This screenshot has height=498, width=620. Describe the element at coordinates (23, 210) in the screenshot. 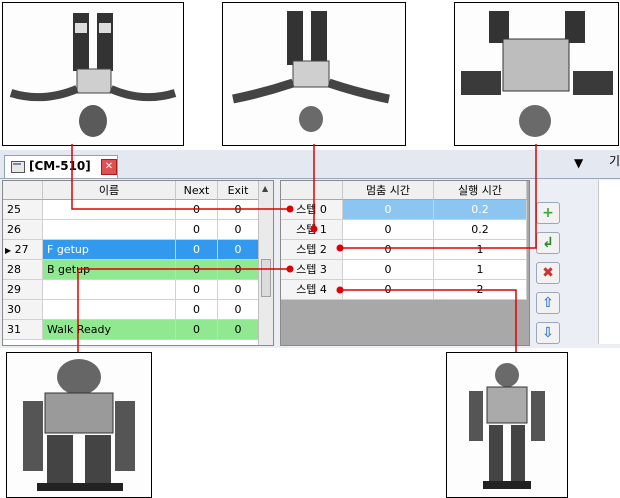

I see `row-number: 25` at that location.